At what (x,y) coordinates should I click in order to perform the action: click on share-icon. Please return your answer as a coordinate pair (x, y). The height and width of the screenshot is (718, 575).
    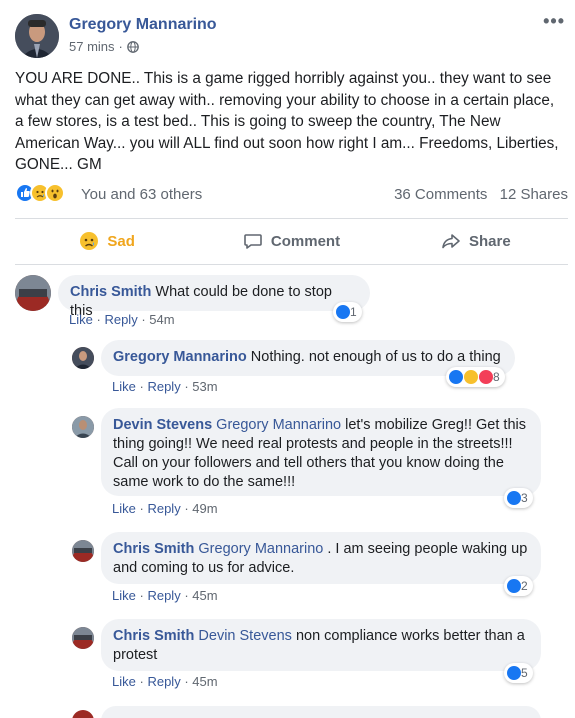
    Looking at the image, I should click on (451, 241).